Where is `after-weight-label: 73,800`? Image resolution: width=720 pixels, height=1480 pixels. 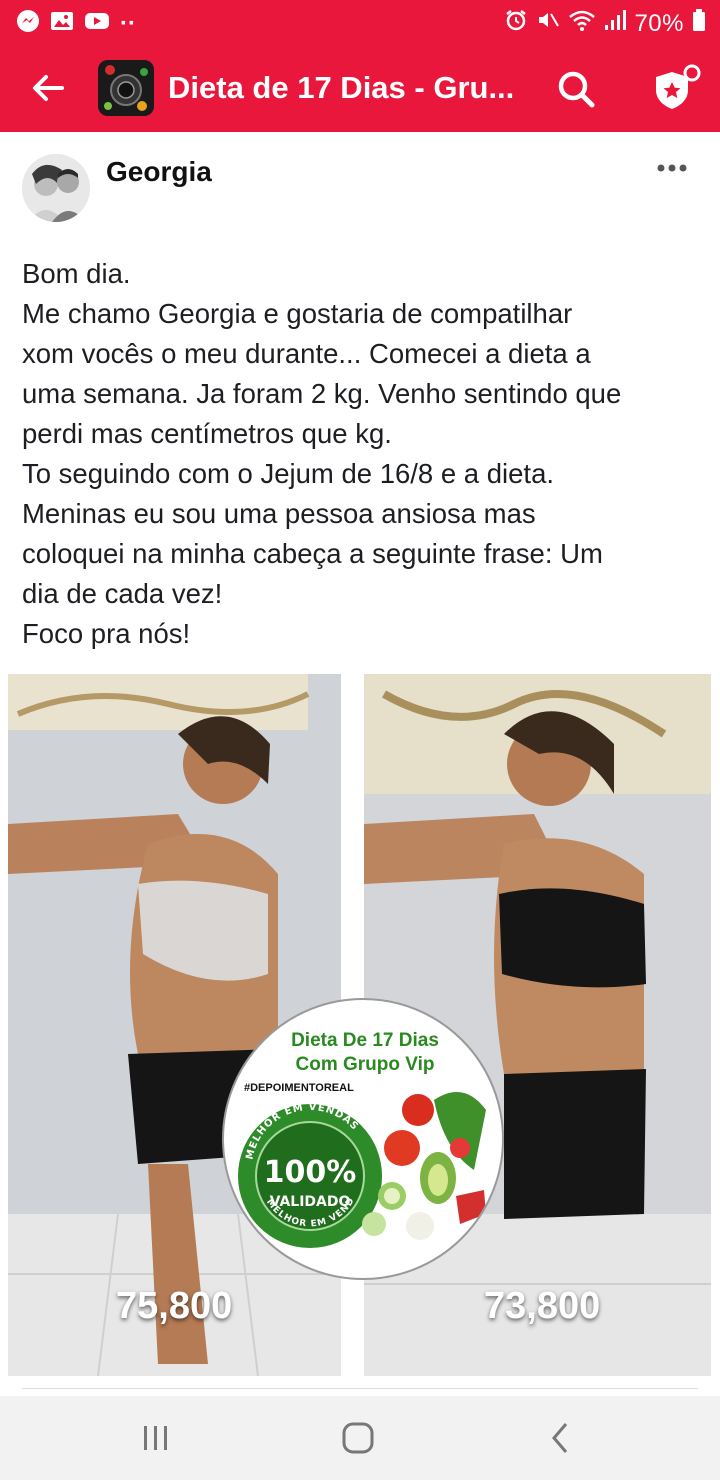 after-weight-label: 73,800 is located at coordinates (542, 1306).